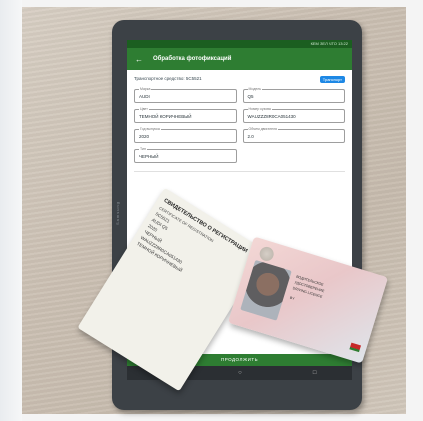 This screenshot has width=423, height=421. Describe the element at coordinates (355, 347) in the screenshot. I see `flag-icon` at that location.